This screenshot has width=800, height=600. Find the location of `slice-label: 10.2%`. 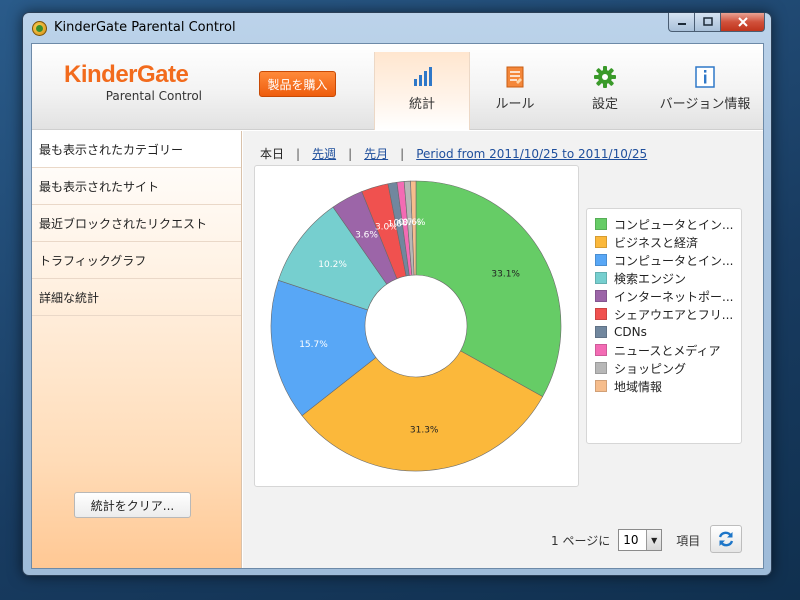

slice-label: 10.2% is located at coordinates (332, 265).